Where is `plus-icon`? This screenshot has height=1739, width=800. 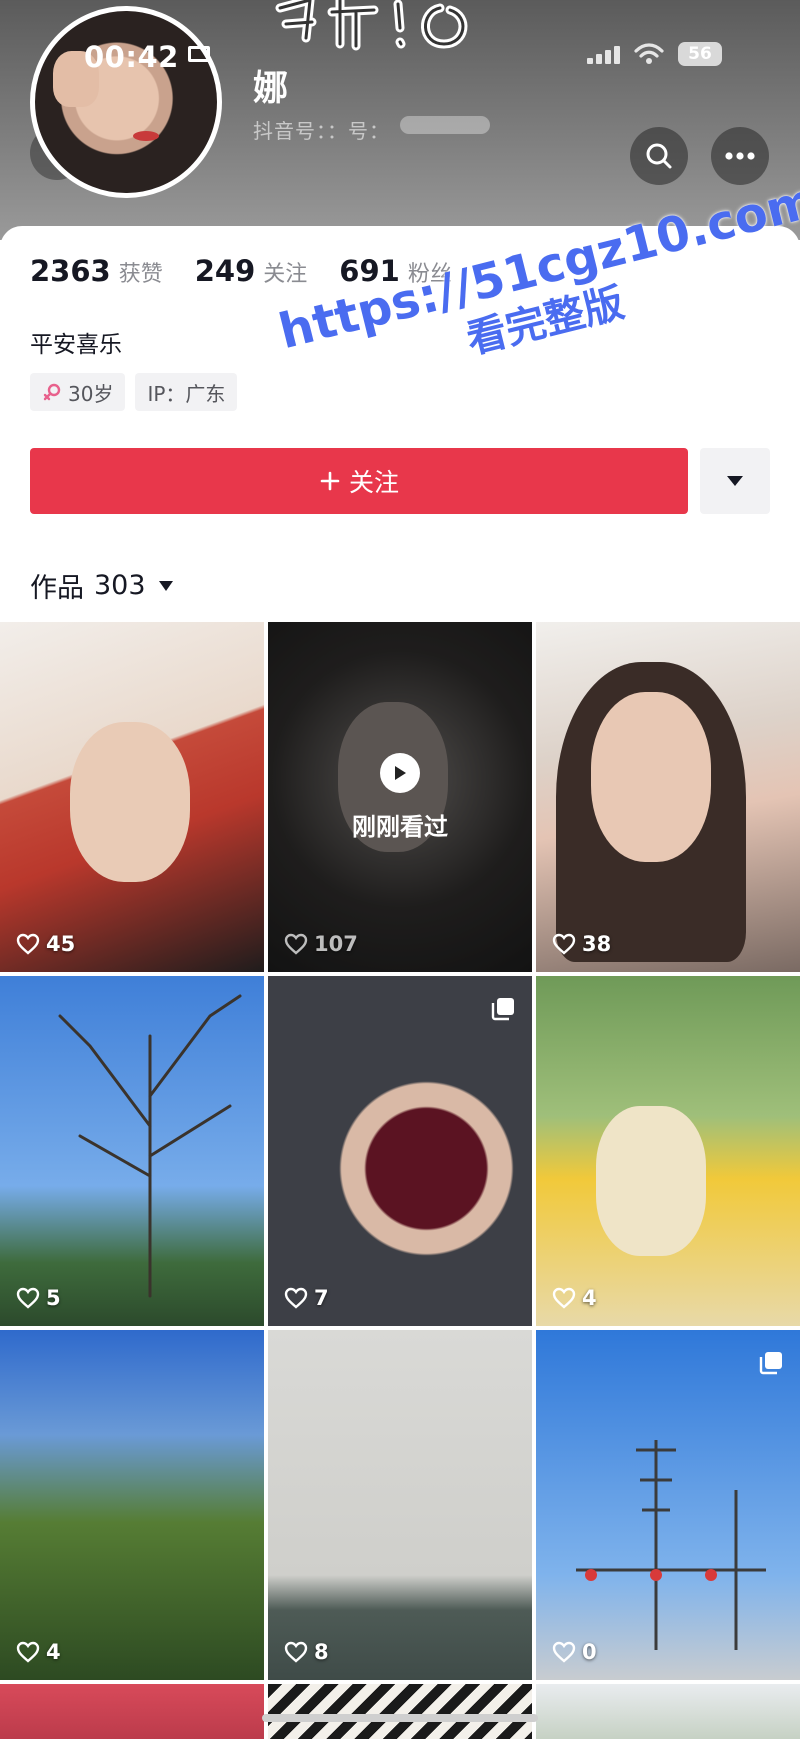 plus-icon is located at coordinates (330, 481).